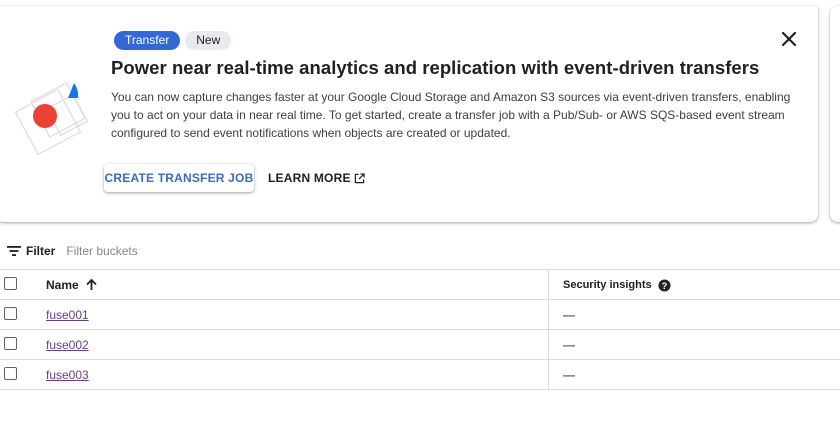 The width and height of the screenshot is (840, 442). I want to click on close-banner-button, so click(789, 39).